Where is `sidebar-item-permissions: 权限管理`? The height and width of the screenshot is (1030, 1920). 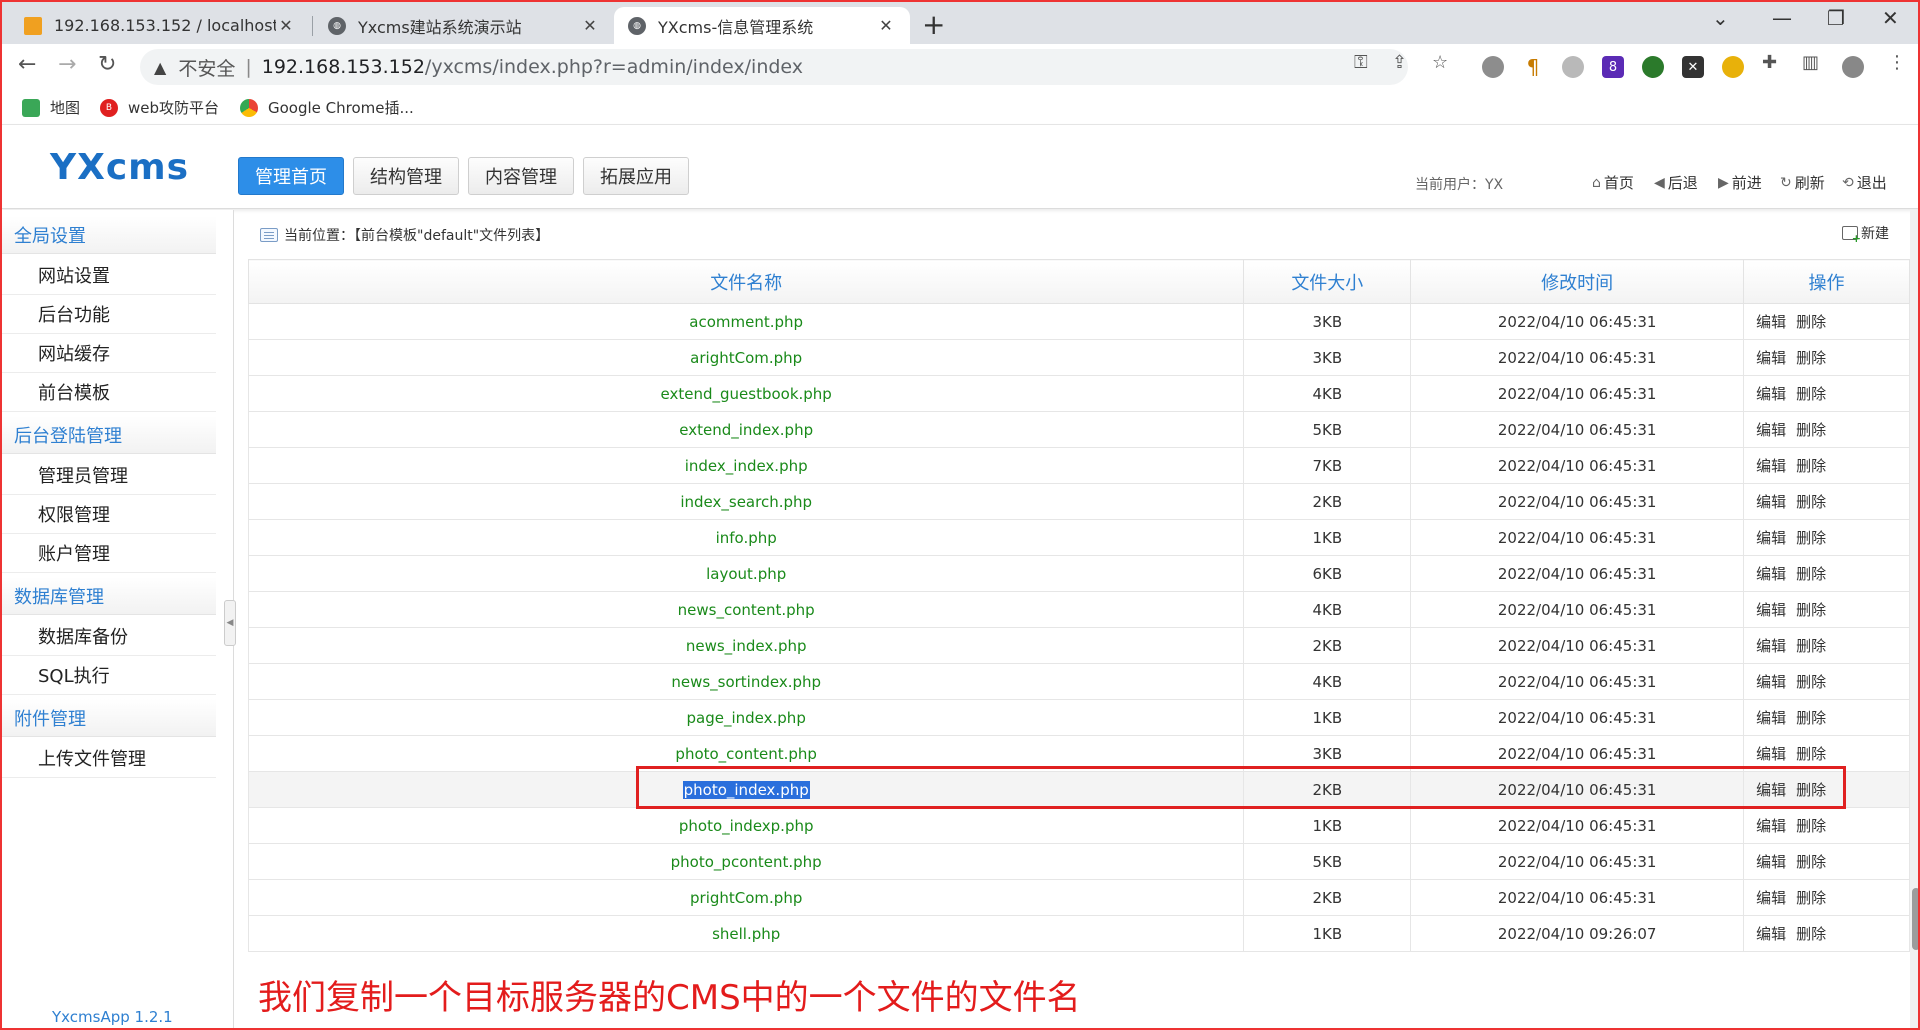 sidebar-item-permissions: 权限管理 is located at coordinates (109, 514).